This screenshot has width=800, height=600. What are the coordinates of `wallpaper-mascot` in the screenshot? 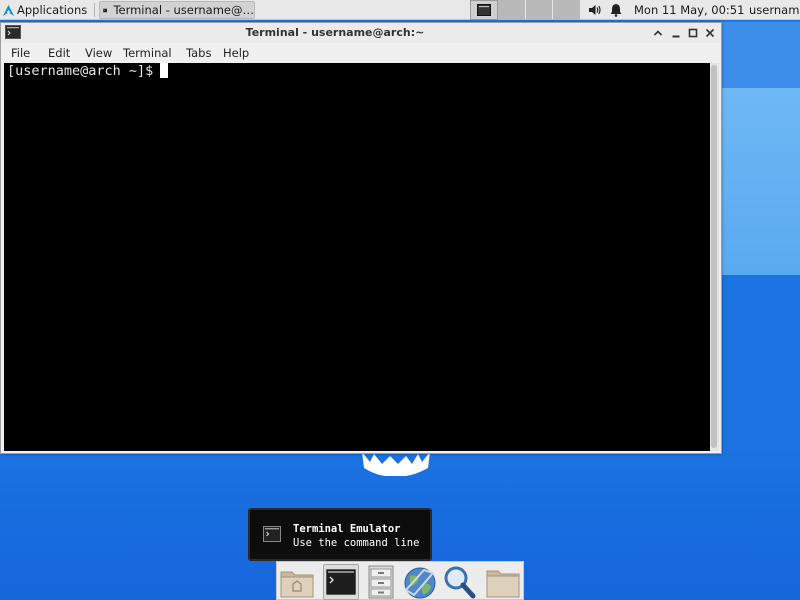 It's located at (396, 464).